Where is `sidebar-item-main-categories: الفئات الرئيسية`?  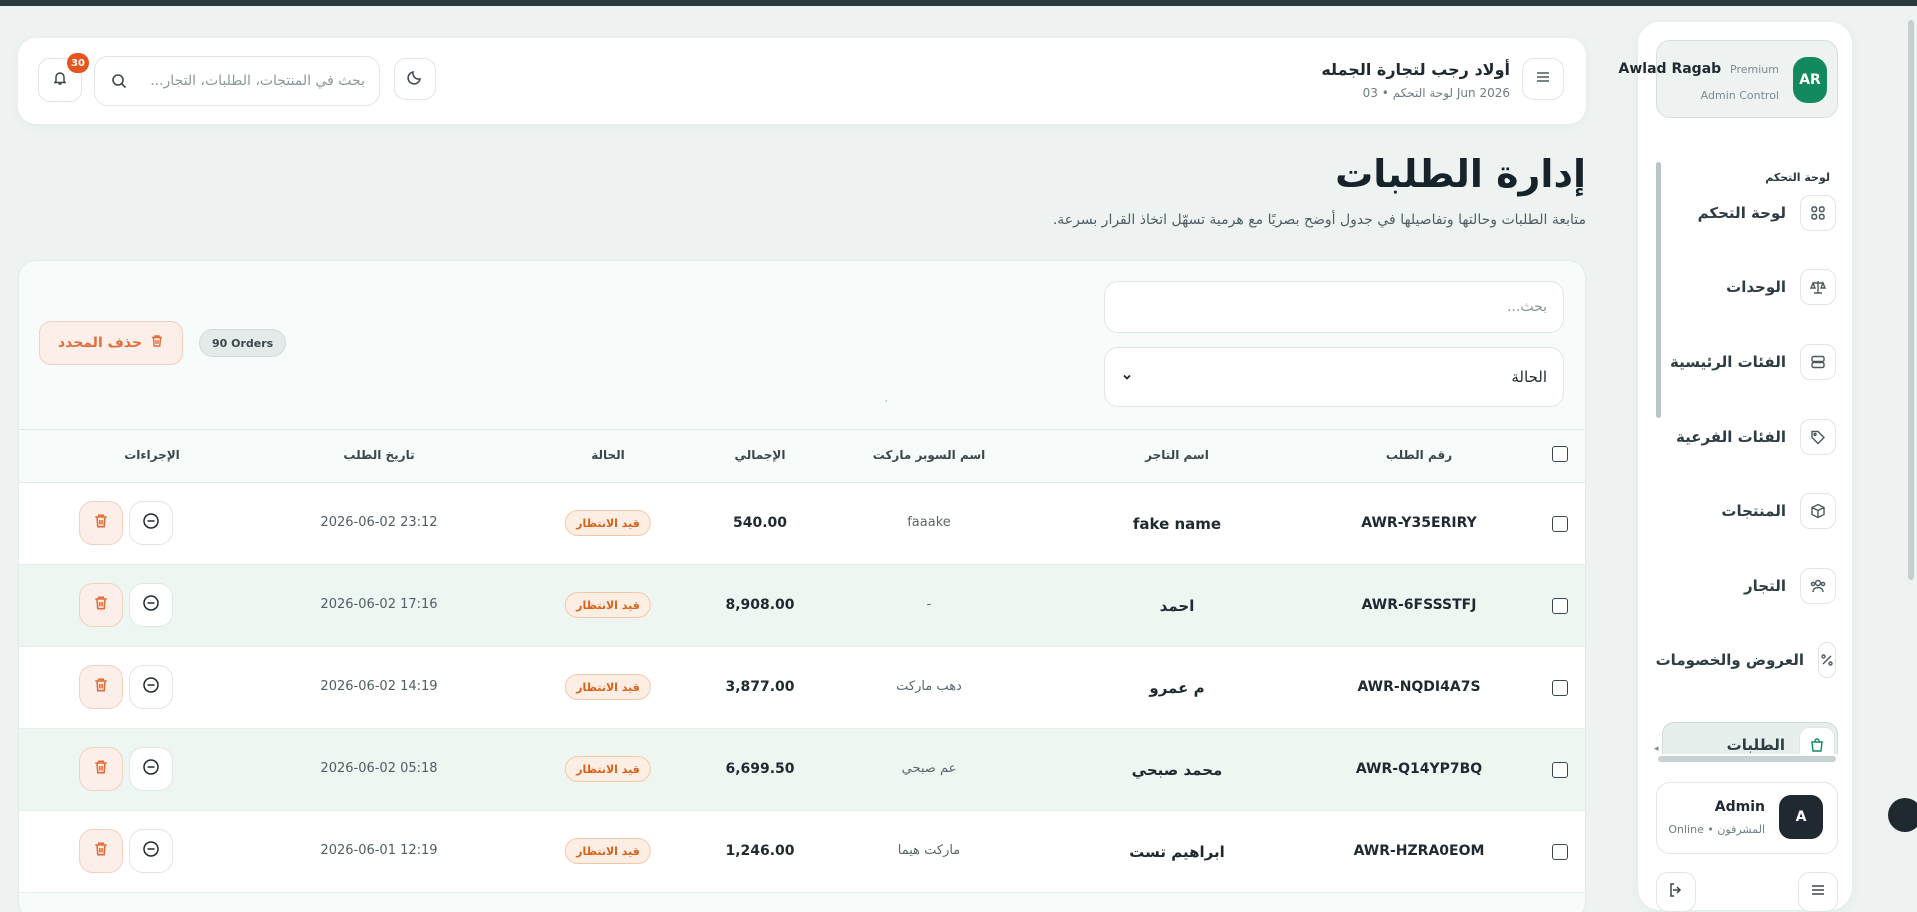 sidebar-item-main-categories: الفئات الرئيسية is located at coordinates (1750, 362).